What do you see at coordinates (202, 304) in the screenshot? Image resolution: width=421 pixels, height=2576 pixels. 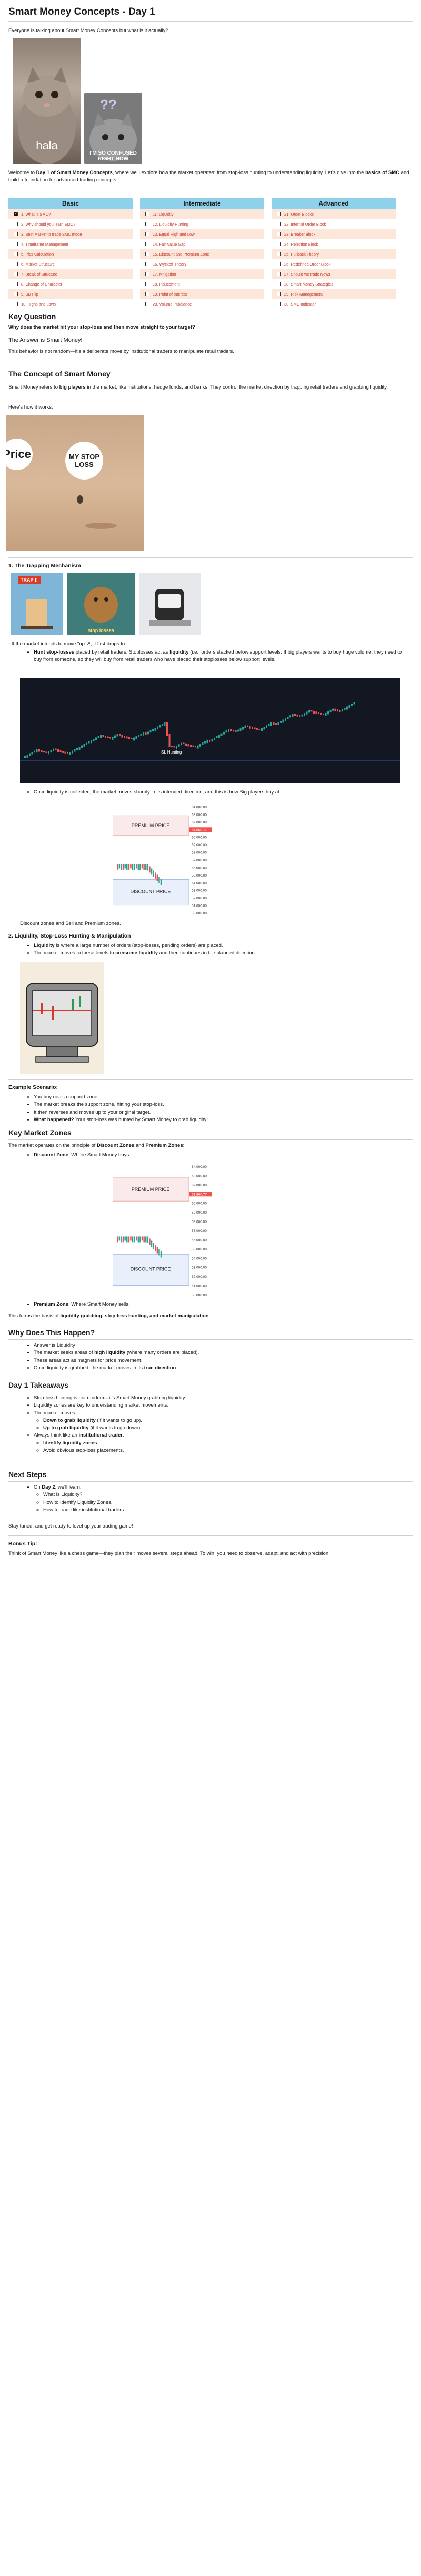 I see `smc-topic-row: 20. Volume Imbalance` at bounding box center [202, 304].